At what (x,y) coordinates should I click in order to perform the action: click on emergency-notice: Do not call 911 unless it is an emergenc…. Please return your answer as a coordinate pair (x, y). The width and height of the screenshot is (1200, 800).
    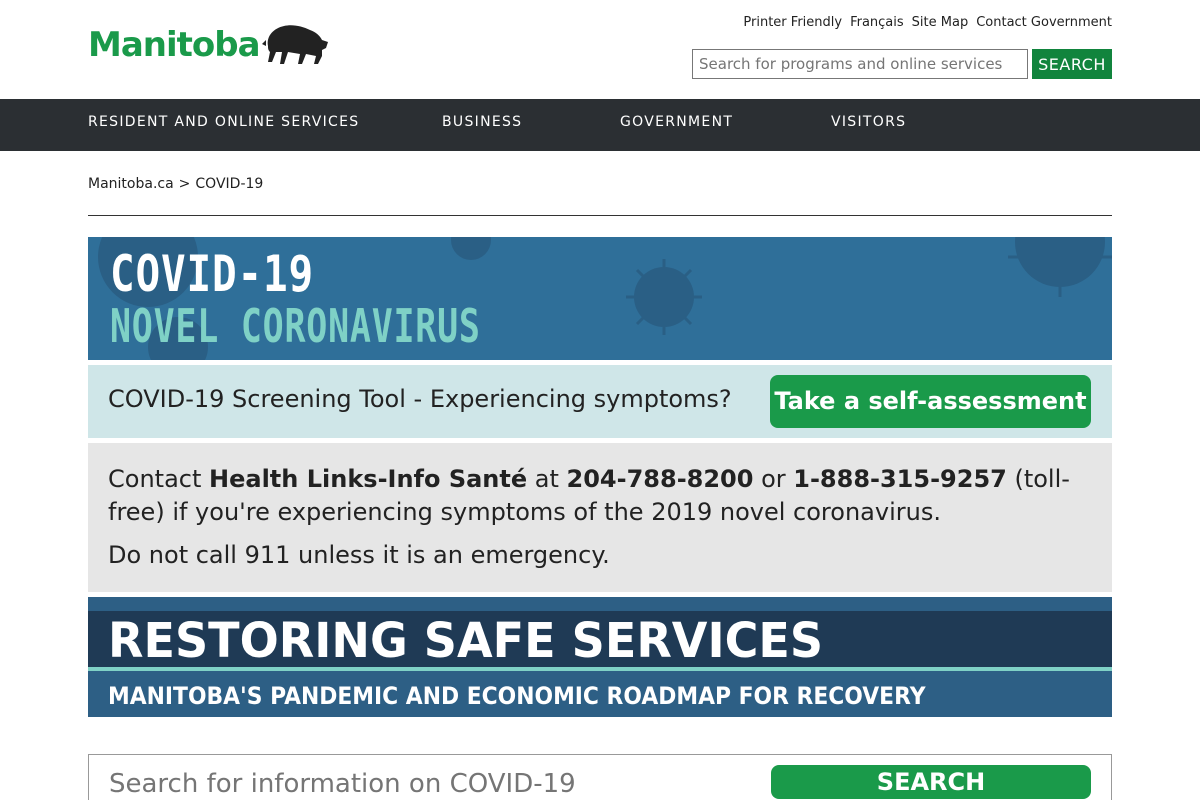
    Looking at the image, I should click on (359, 555).